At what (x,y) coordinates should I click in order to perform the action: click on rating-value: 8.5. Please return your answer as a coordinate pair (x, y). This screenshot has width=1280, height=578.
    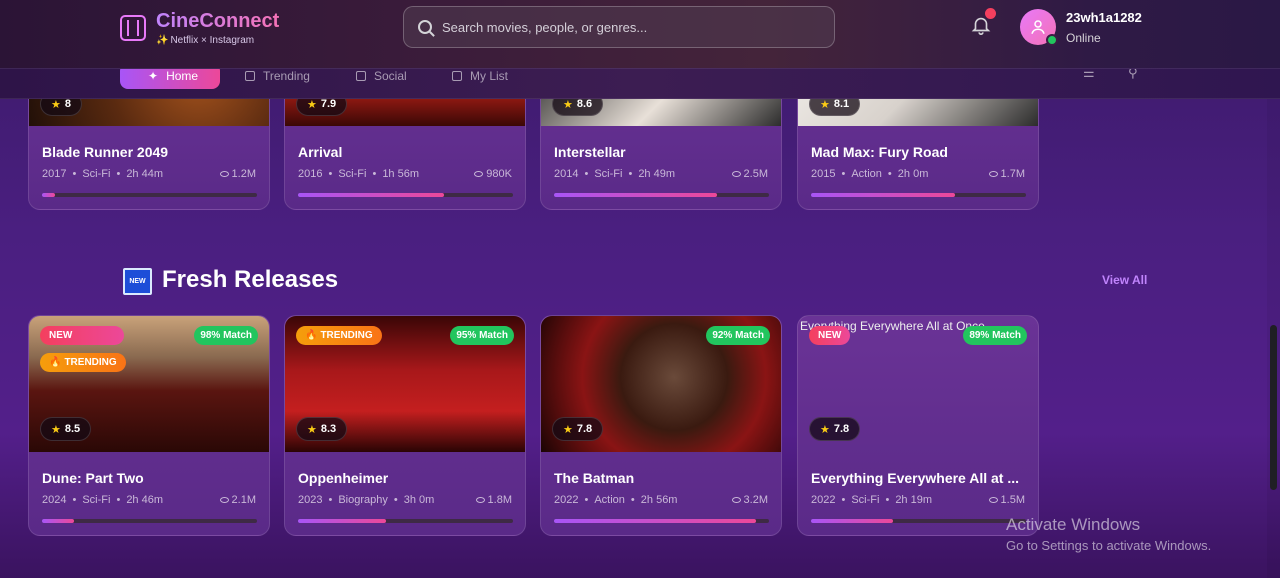
    Looking at the image, I should click on (72, 429).